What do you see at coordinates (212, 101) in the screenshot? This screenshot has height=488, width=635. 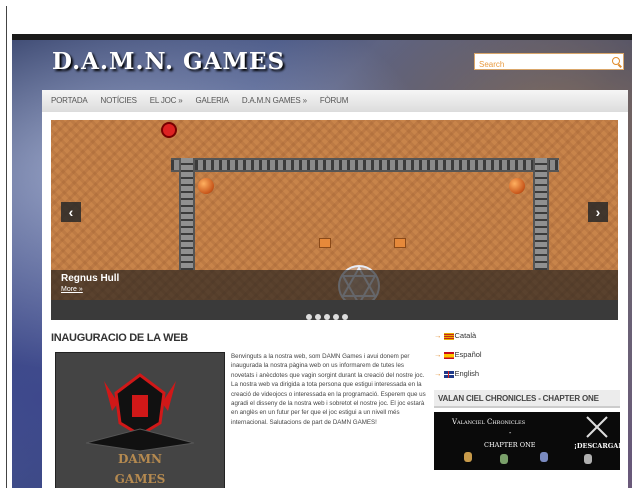 I see `nav-item-galeria: GALERIA` at bounding box center [212, 101].